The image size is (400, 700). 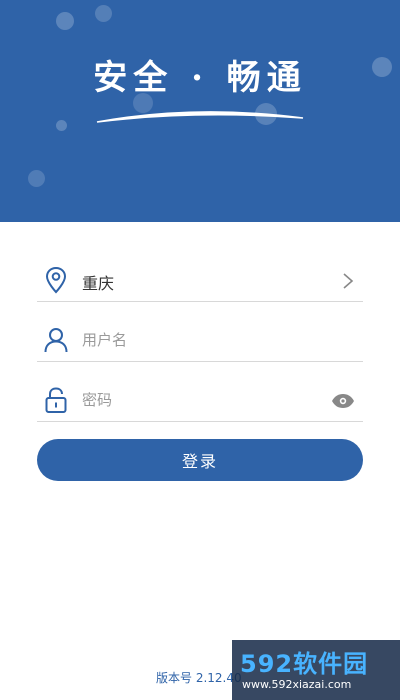 What do you see at coordinates (56, 400) in the screenshot?
I see `lock-icon` at bounding box center [56, 400].